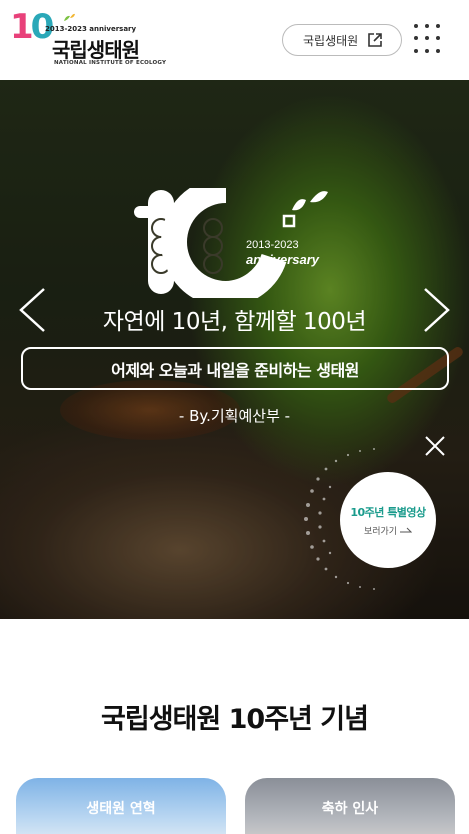 The image size is (469, 834). I want to click on emblem-years: 2013-2023, so click(272, 245).